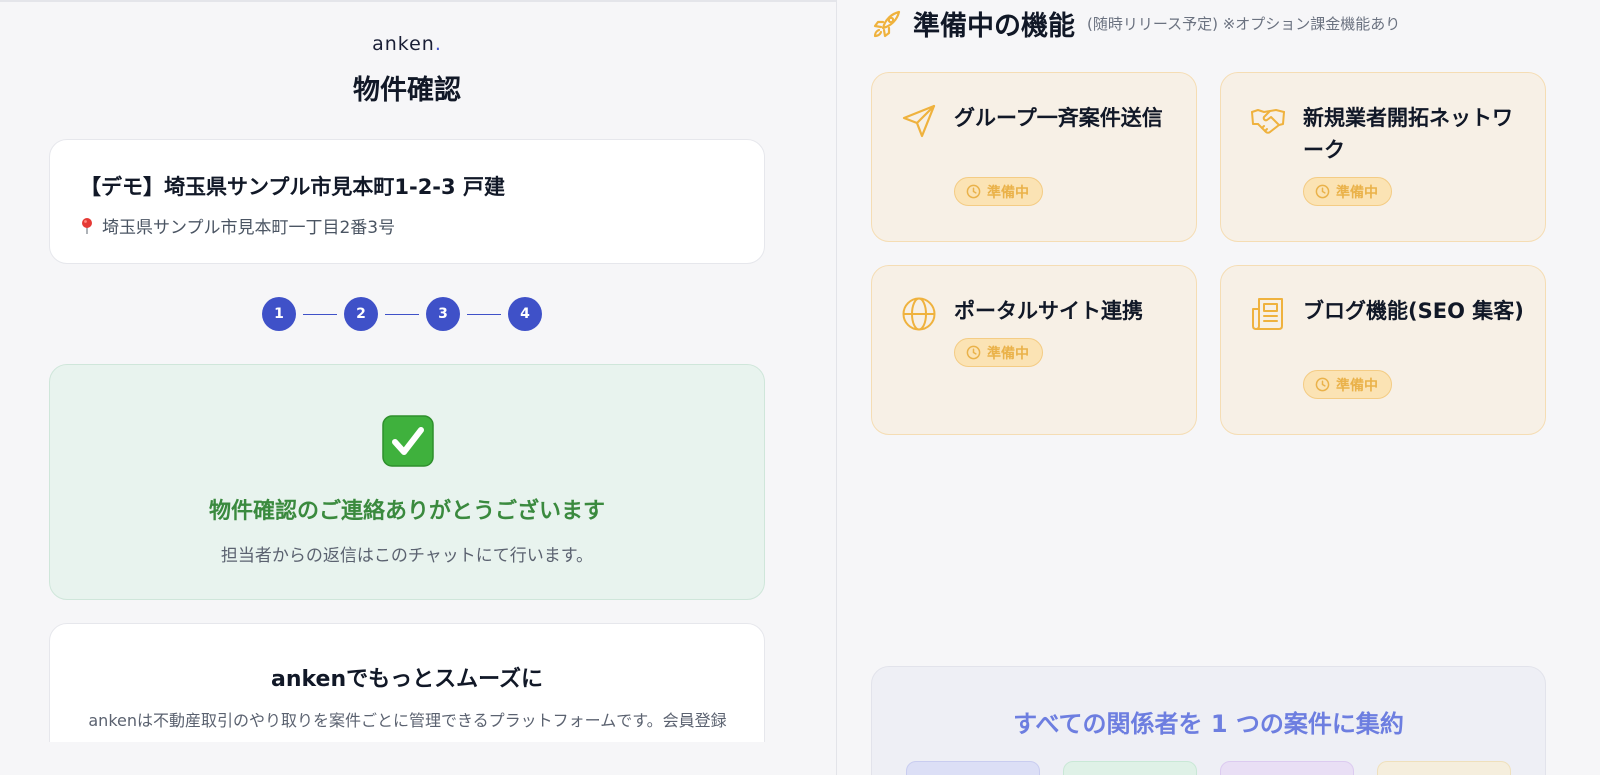 The image size is (1600, 775). What do you see at coordinates (407, 90) in the screenshot?
I see `page-title: 物件確認` at bounding box center [407, 90].